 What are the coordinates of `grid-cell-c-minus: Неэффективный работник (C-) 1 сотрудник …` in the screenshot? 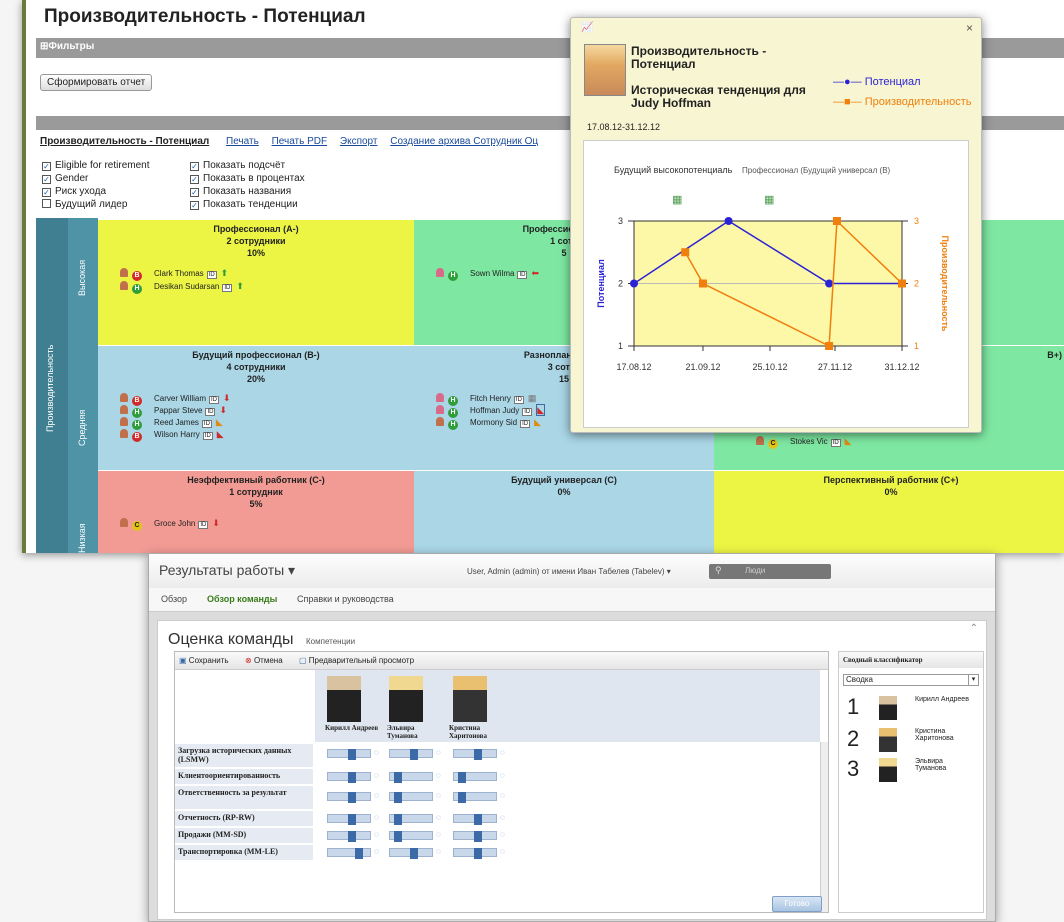 It's located at (256, 512).